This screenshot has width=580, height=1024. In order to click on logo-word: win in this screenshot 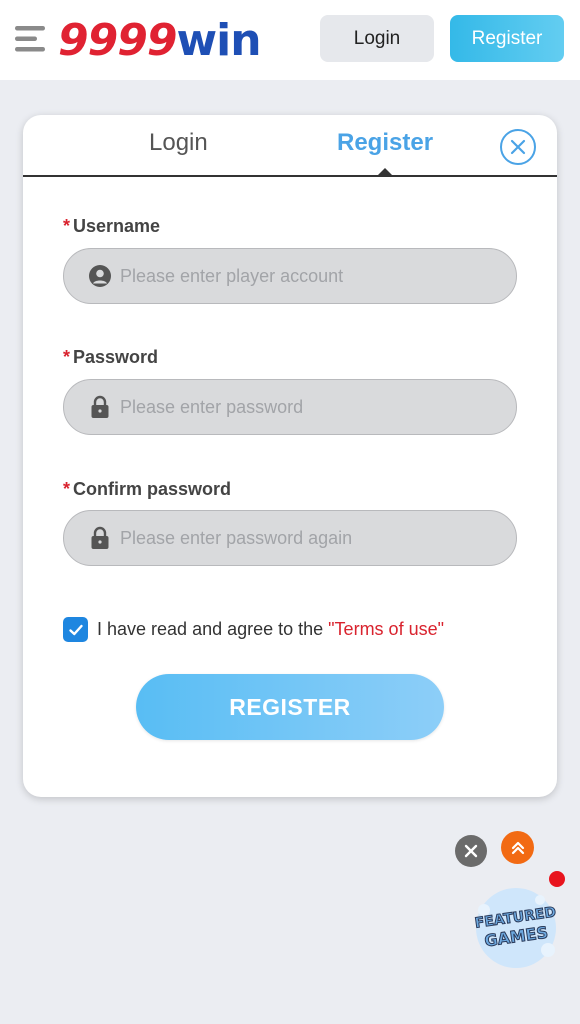, I will do `click(218, 40)`.